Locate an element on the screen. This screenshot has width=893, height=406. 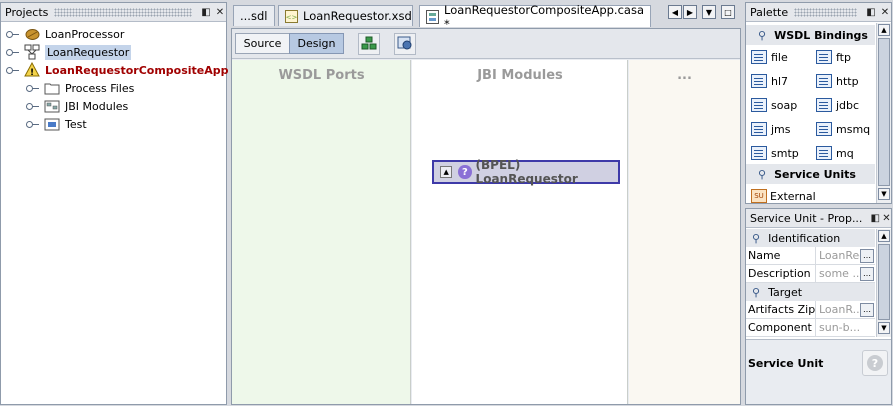
palette-item-soap: soap is located at coordinates (774, 105).